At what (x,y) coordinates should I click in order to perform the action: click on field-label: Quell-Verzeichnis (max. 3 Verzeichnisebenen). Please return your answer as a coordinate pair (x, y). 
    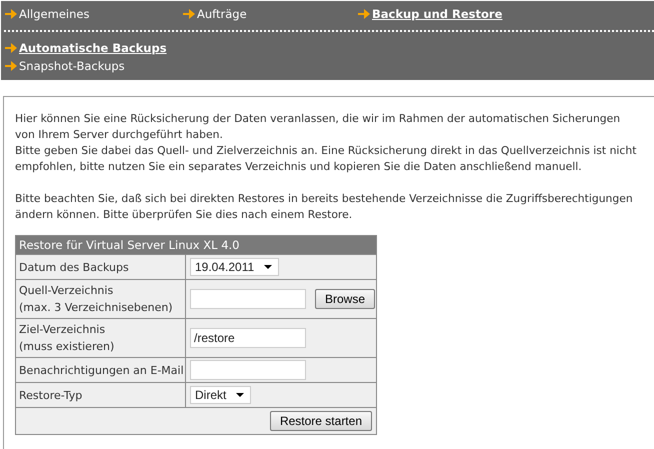
    Looking at the image, I should click on (101, 299).